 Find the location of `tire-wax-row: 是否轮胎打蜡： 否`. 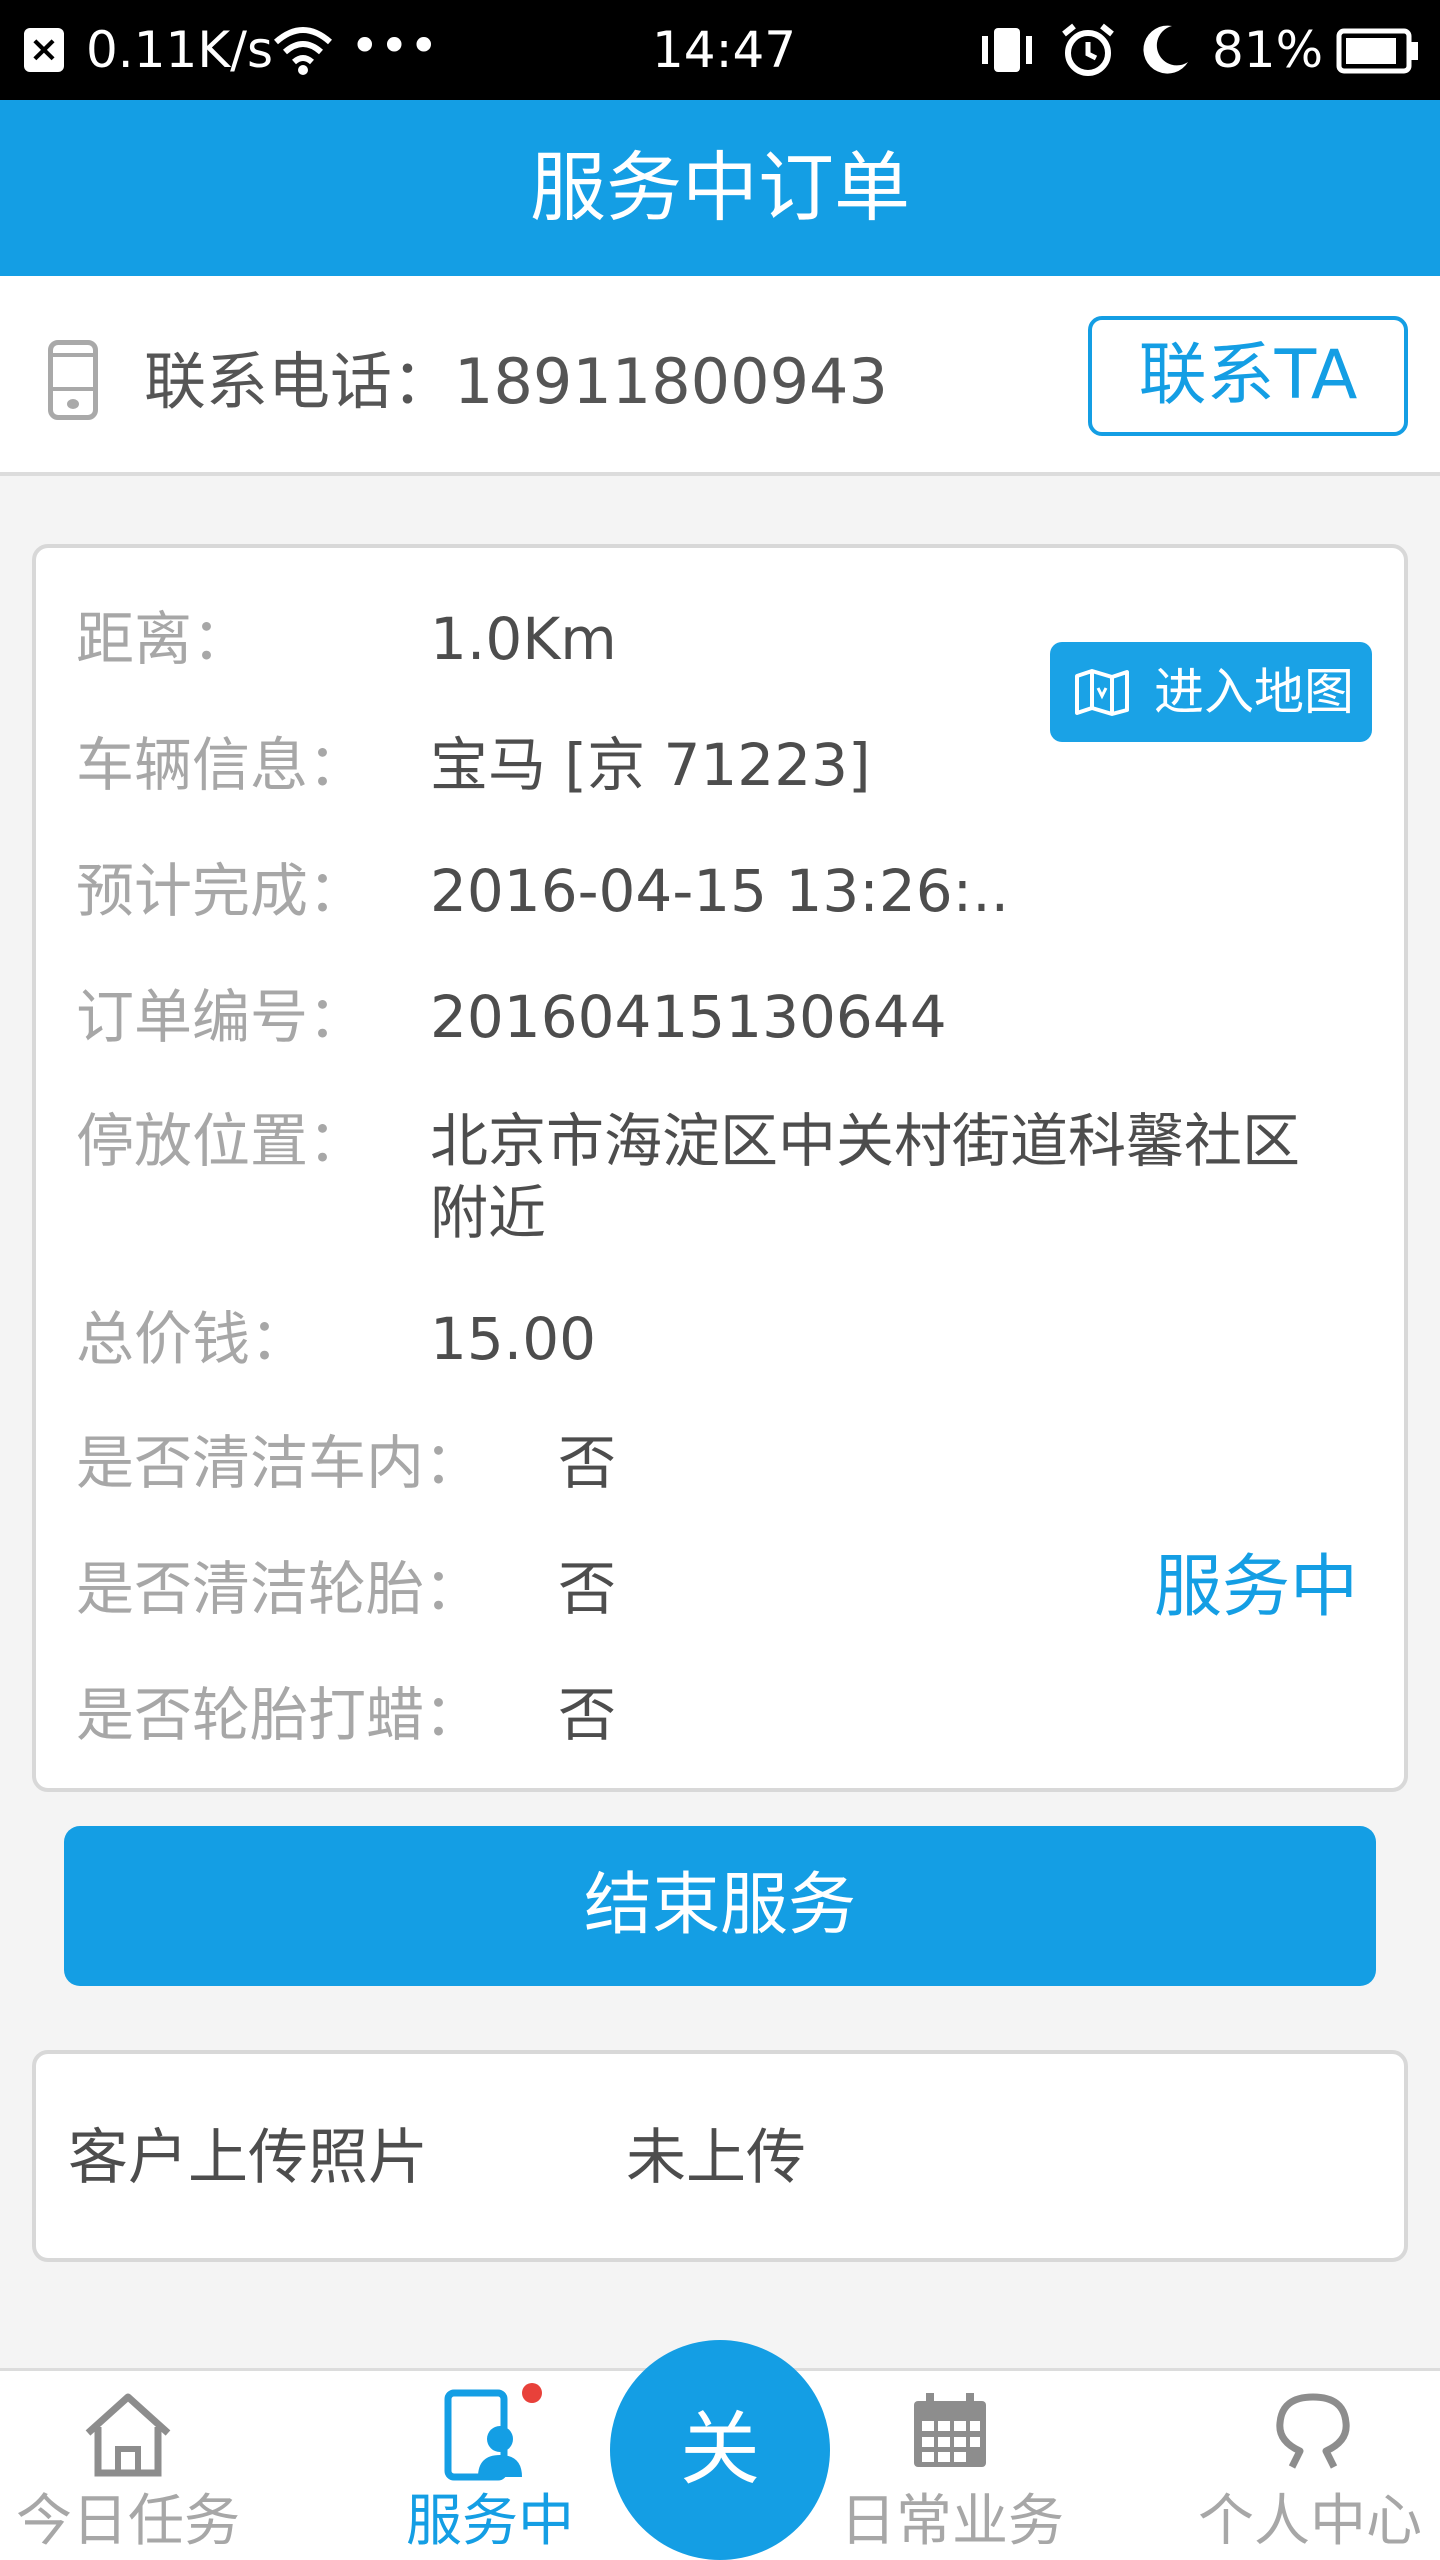

tire-wax-row: 是否轮胎打蜡： 否 is located at coordinates (346, 1715).